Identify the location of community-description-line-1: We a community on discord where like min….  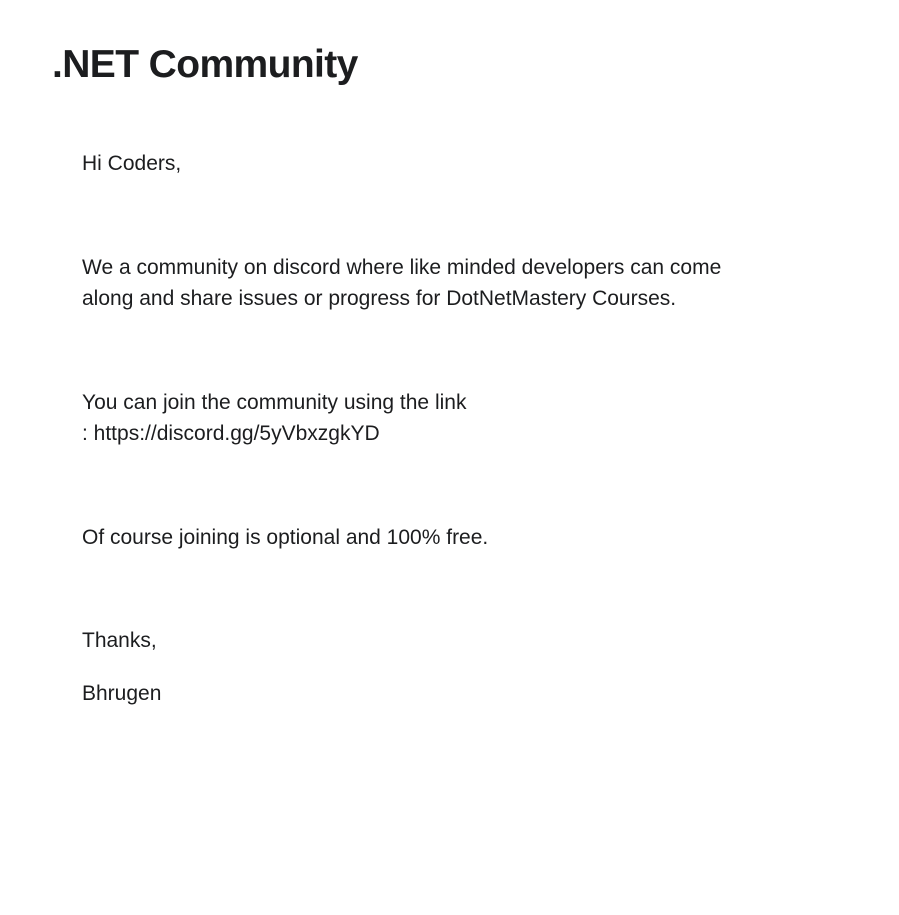
(402, 267).